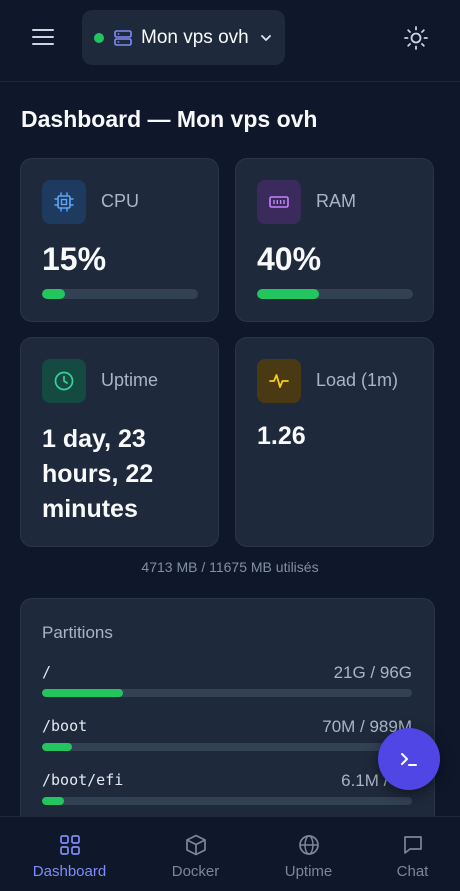 The image size is (460, 891). Describe the element at coordinates (47, 672) in the screenshot. I see `partition-mount: /` at that location.